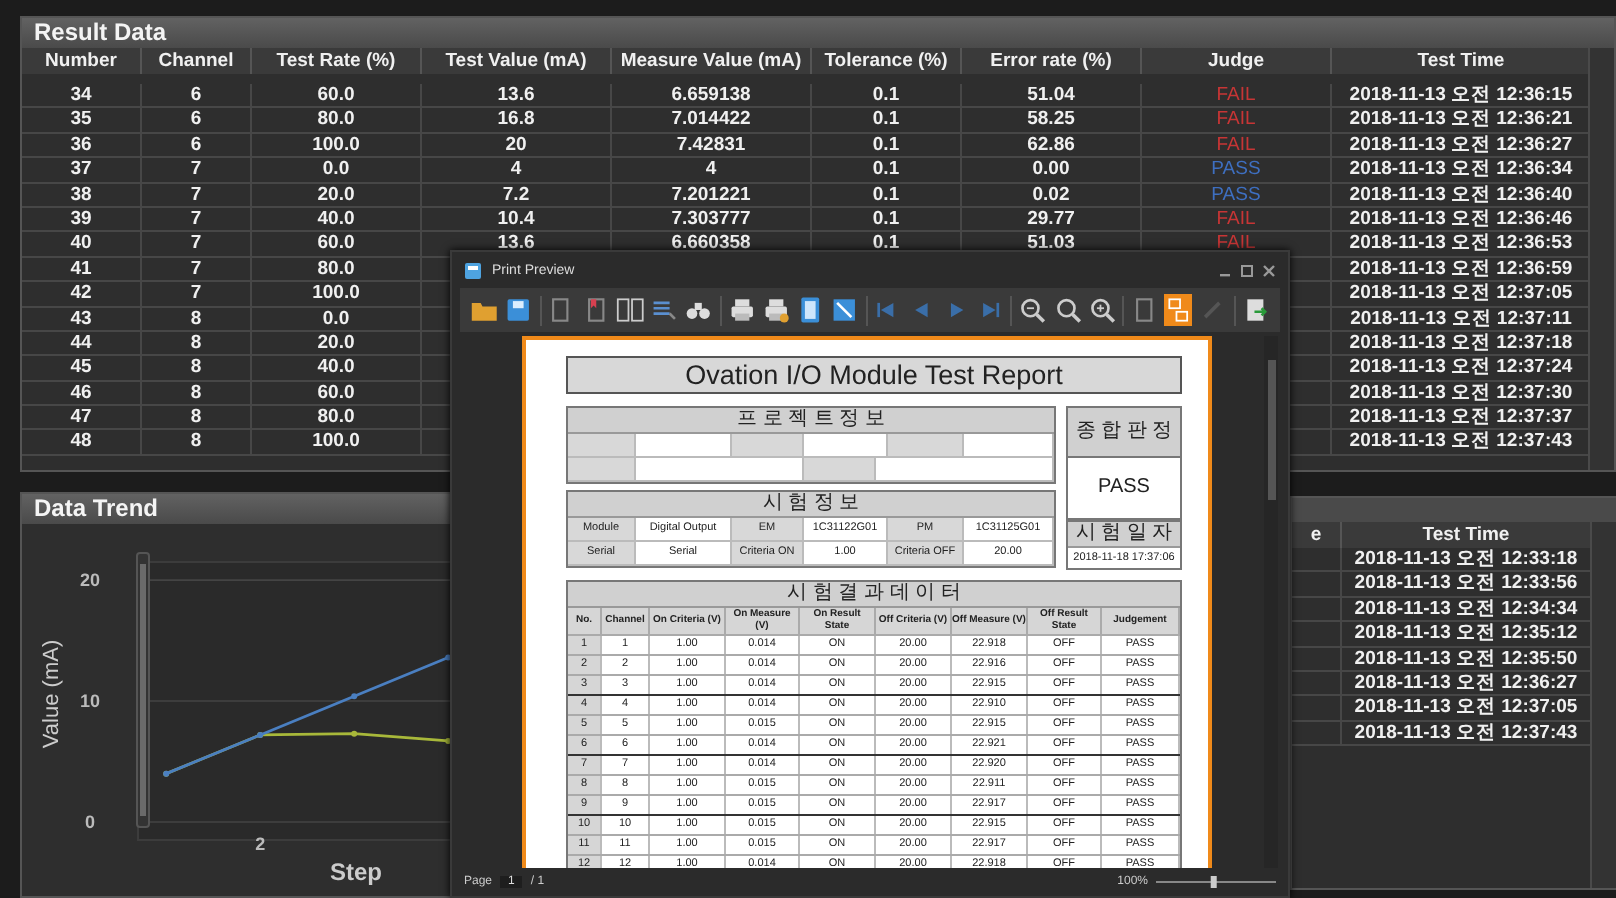  I want to click on table-cell: 13.6, so click(517, 95).